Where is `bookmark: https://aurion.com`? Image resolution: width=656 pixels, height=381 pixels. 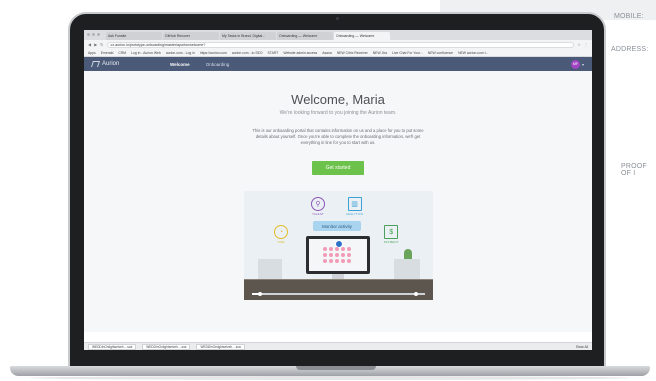
bookmark: https://aurion.com is located at coordinates (213, 53).